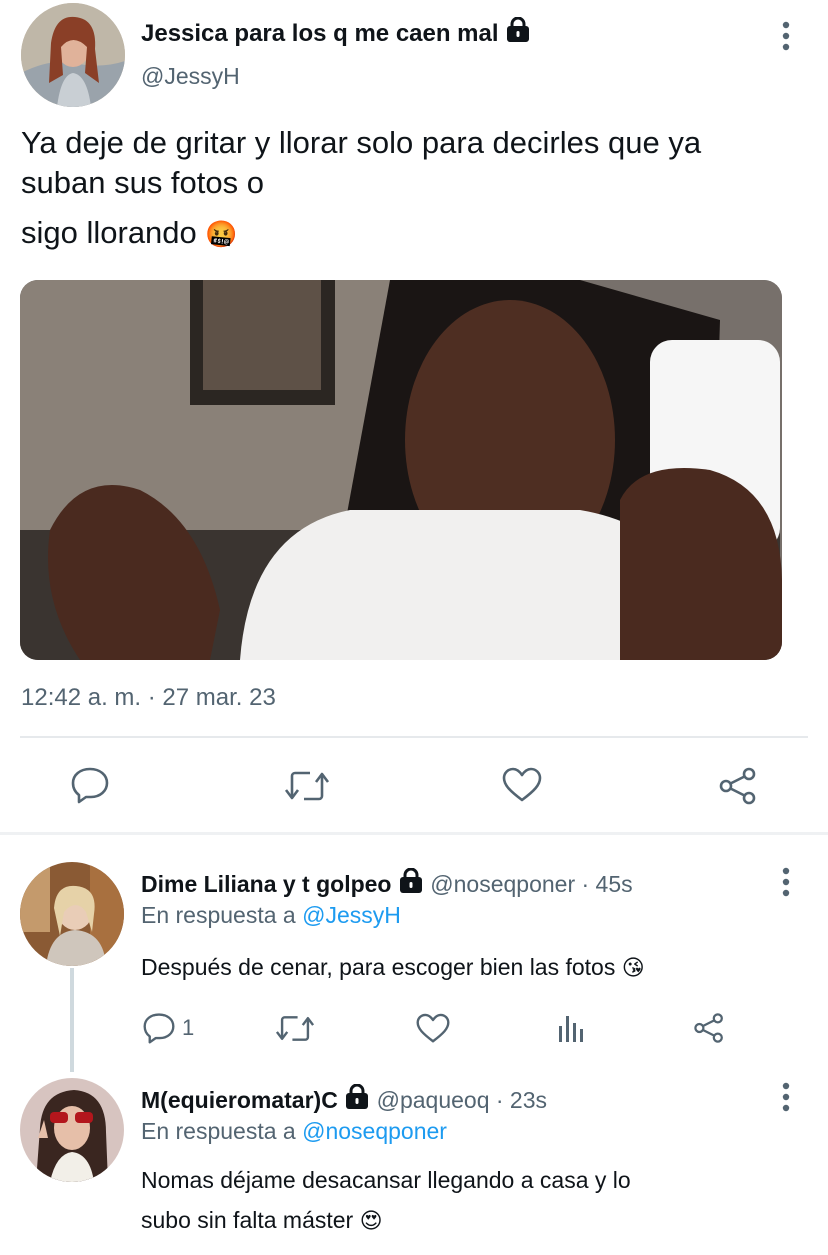 The width and height of the screenshot is (828, 1255). Describe the element at coordinates (142, 182) in the screenshot. I see `tweet-text-line: suban sus fotos o` at that location.